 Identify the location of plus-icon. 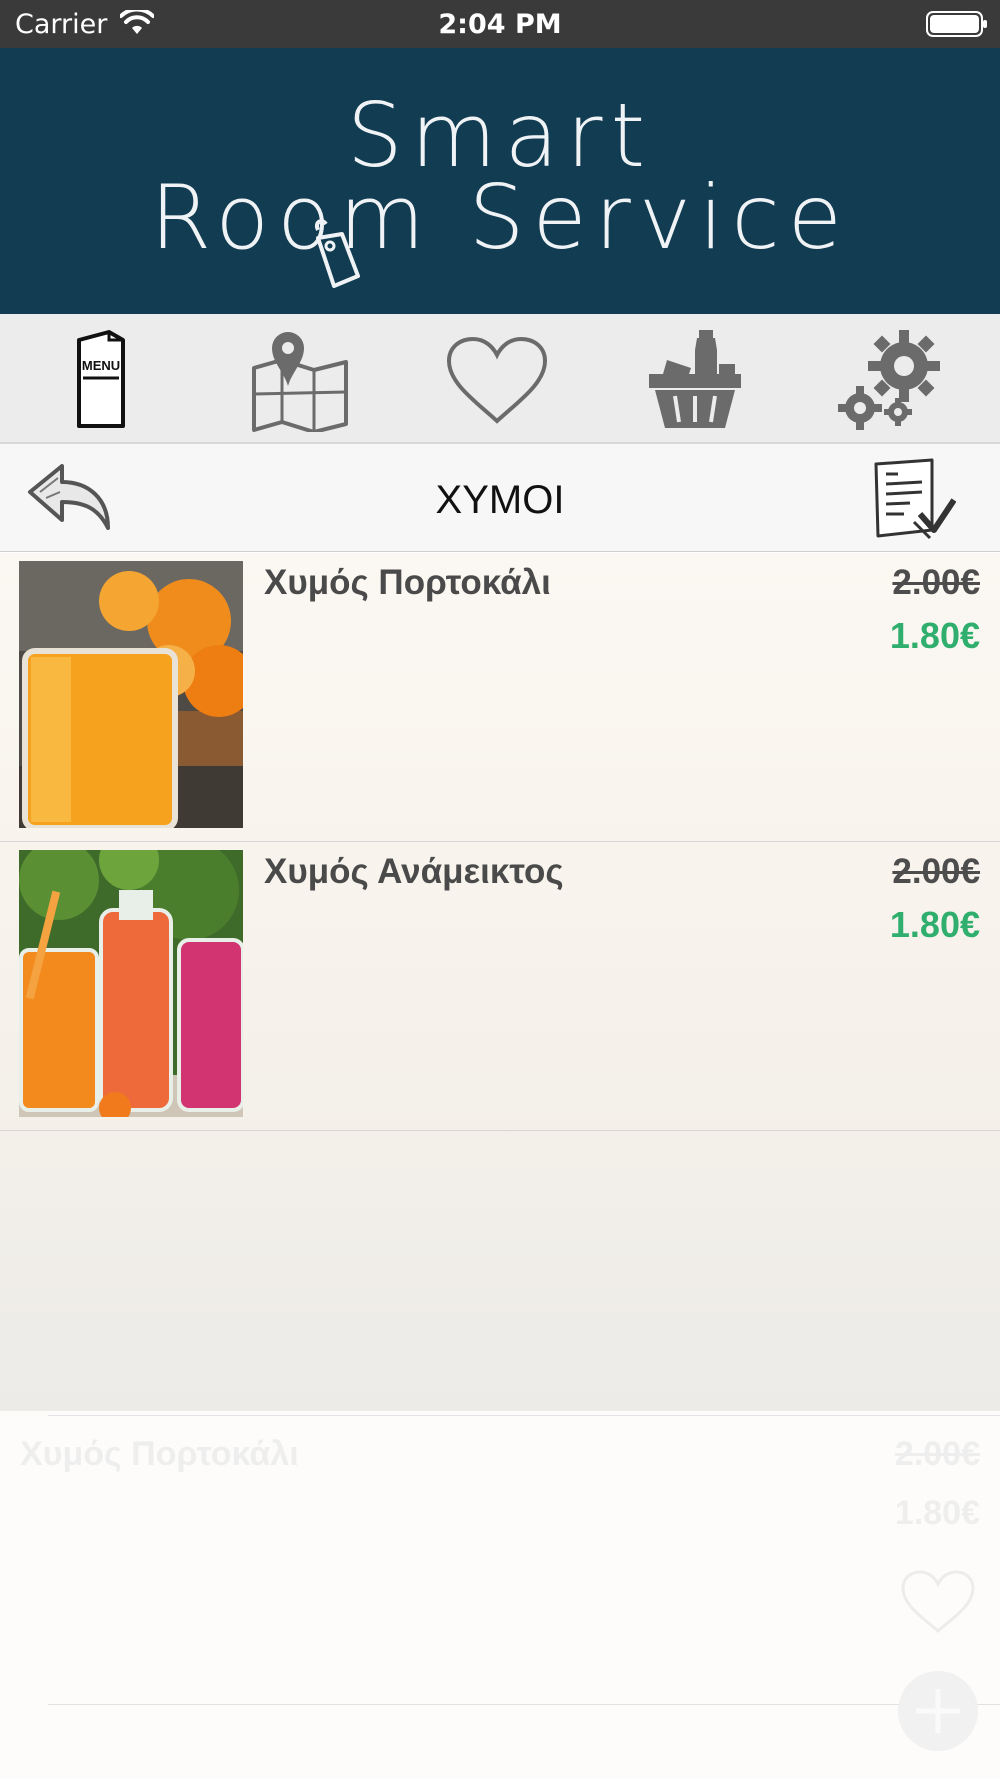
(938, 1711).